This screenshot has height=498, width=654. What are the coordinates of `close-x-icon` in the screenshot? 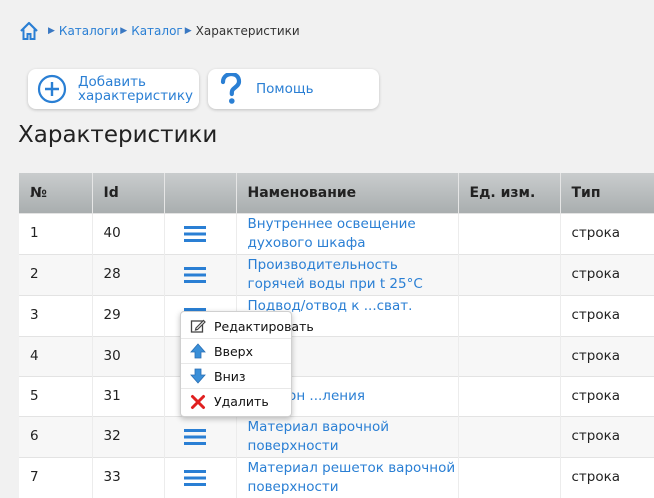 It's located at (198, 401).